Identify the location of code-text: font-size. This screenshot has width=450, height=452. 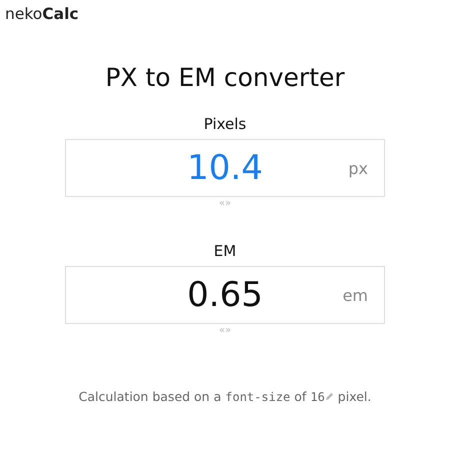
(257, 397).